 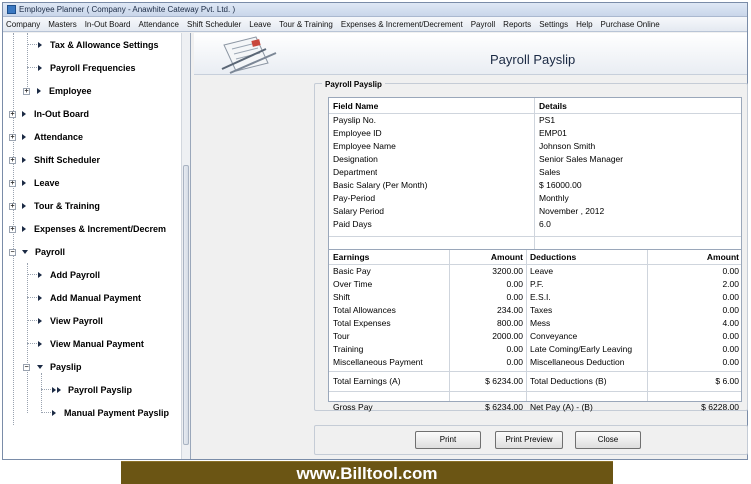 I want to click on menu-expenses: Expenses & Increment/Decrement, so click(x=402, y=24).